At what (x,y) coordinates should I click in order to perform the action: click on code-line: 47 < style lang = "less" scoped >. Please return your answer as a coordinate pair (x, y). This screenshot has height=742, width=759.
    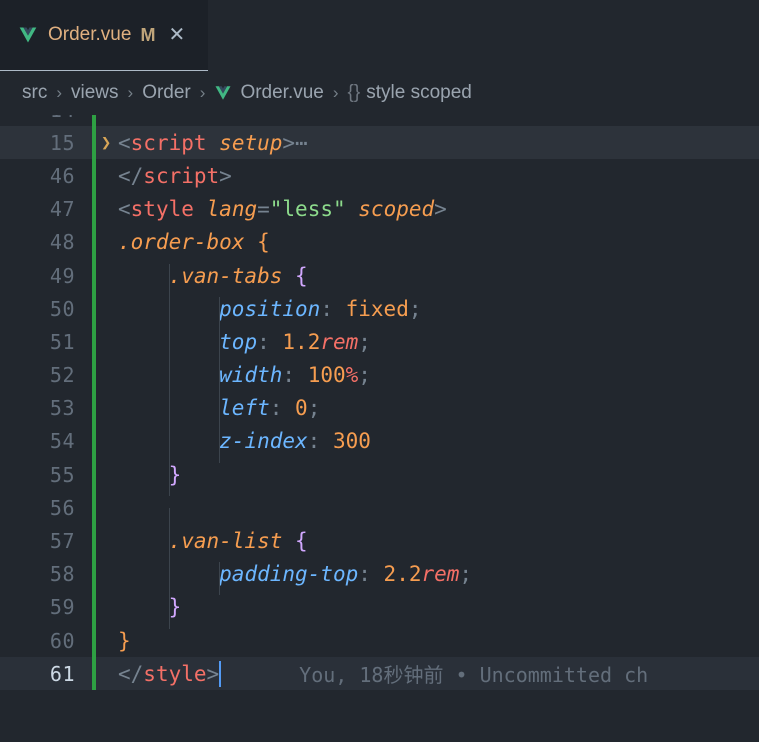
    Looking at the image, I should click on (379, 209).